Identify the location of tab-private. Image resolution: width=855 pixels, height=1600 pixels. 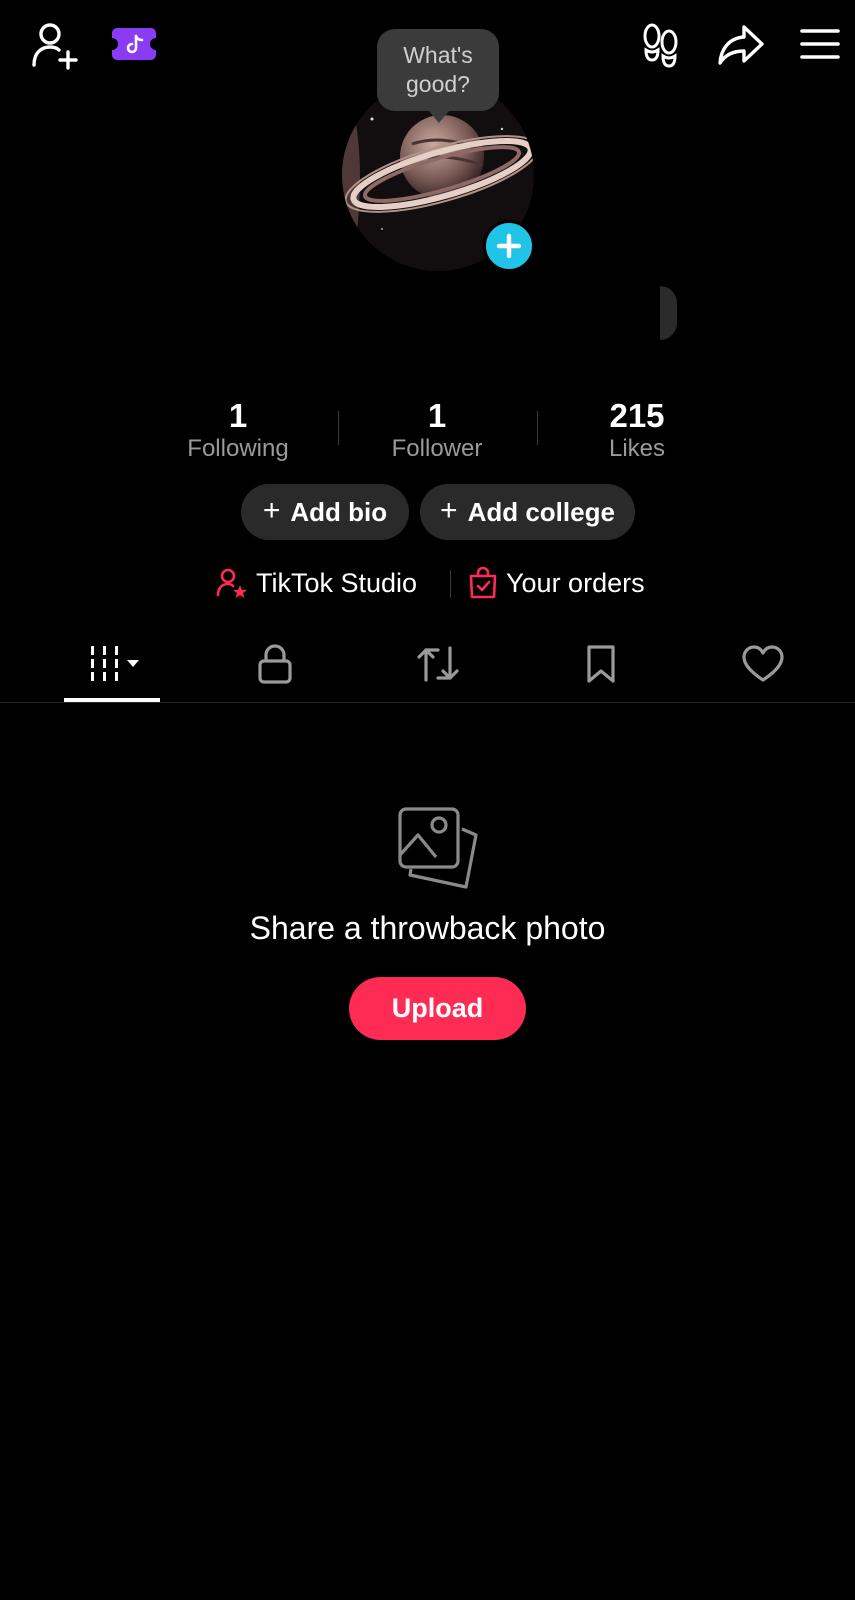
(275, 664).